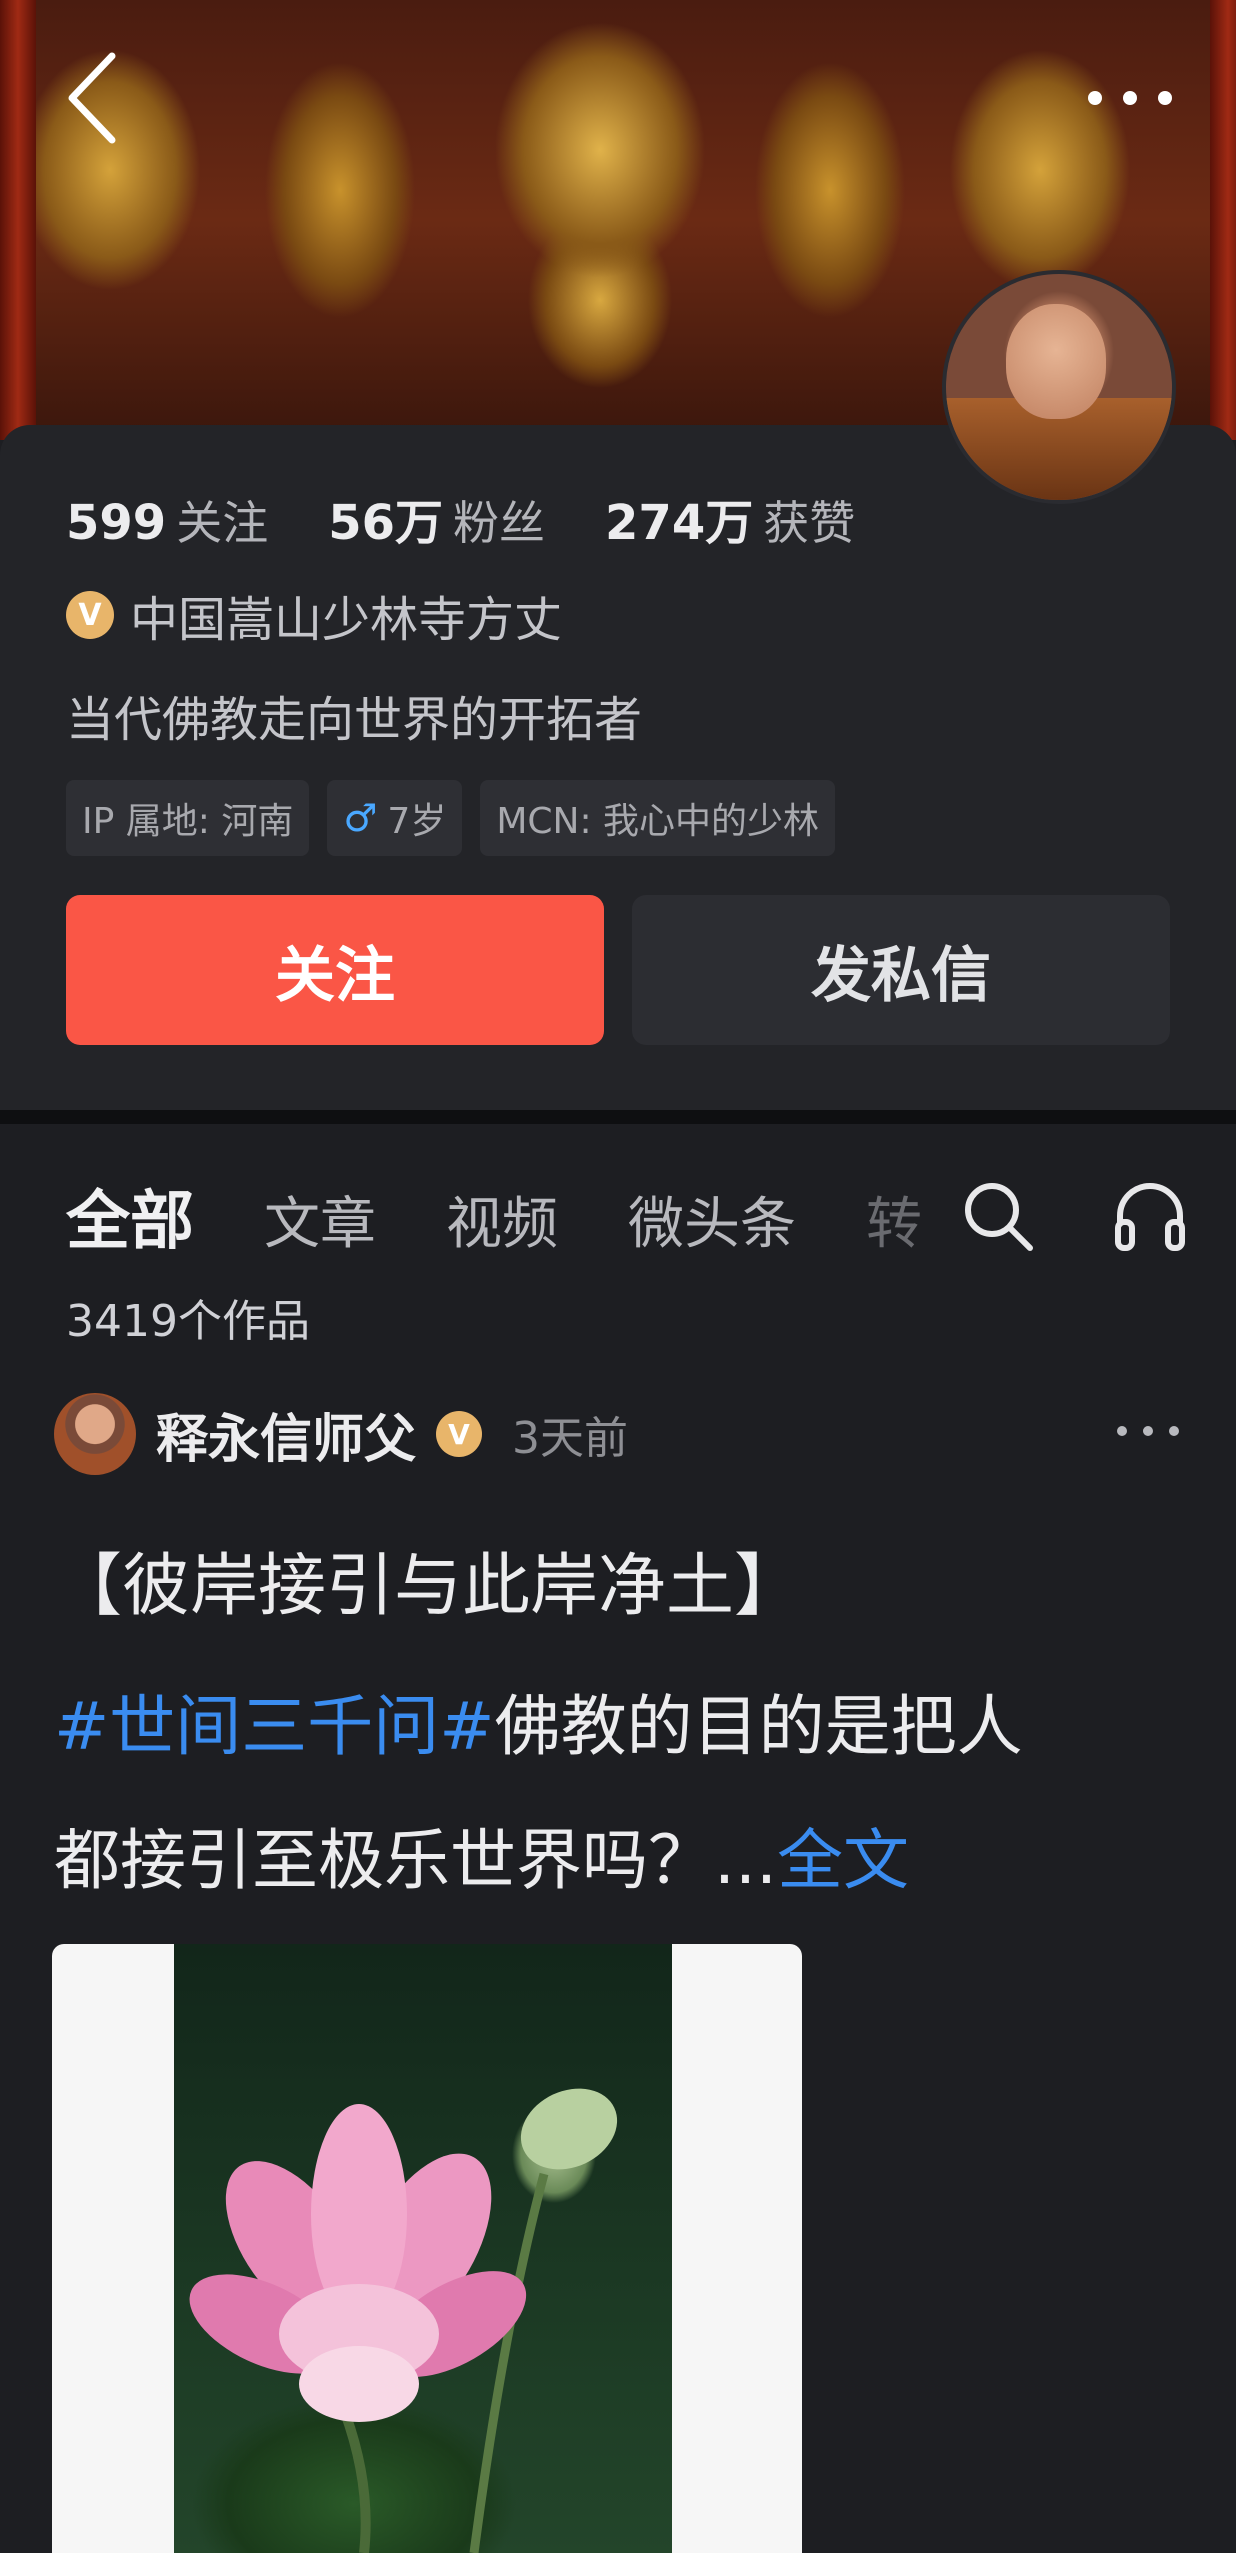 This screenshot has height=2553, width=1236. I want to click on headphones-icon, so click(1150, 1217).